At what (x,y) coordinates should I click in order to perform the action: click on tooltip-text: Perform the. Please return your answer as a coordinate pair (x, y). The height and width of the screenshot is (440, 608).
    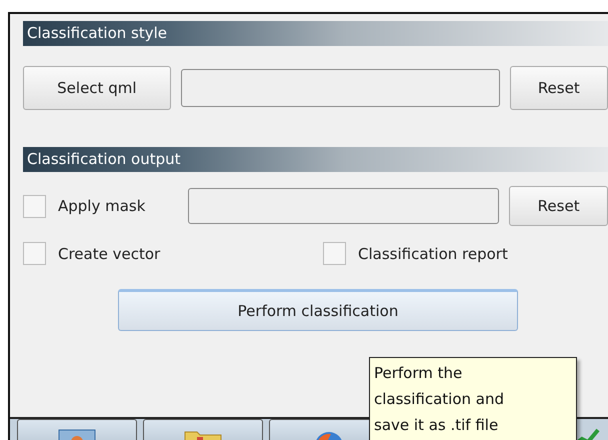
    Looking at the image, I should click on (419, 373).